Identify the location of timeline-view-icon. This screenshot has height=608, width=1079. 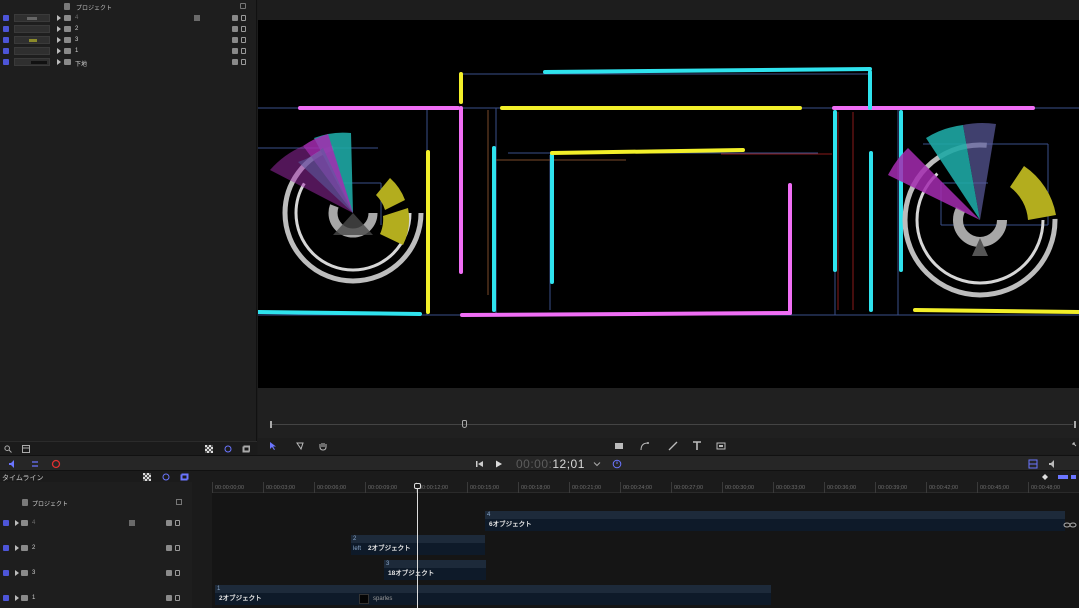
(1033, 464).